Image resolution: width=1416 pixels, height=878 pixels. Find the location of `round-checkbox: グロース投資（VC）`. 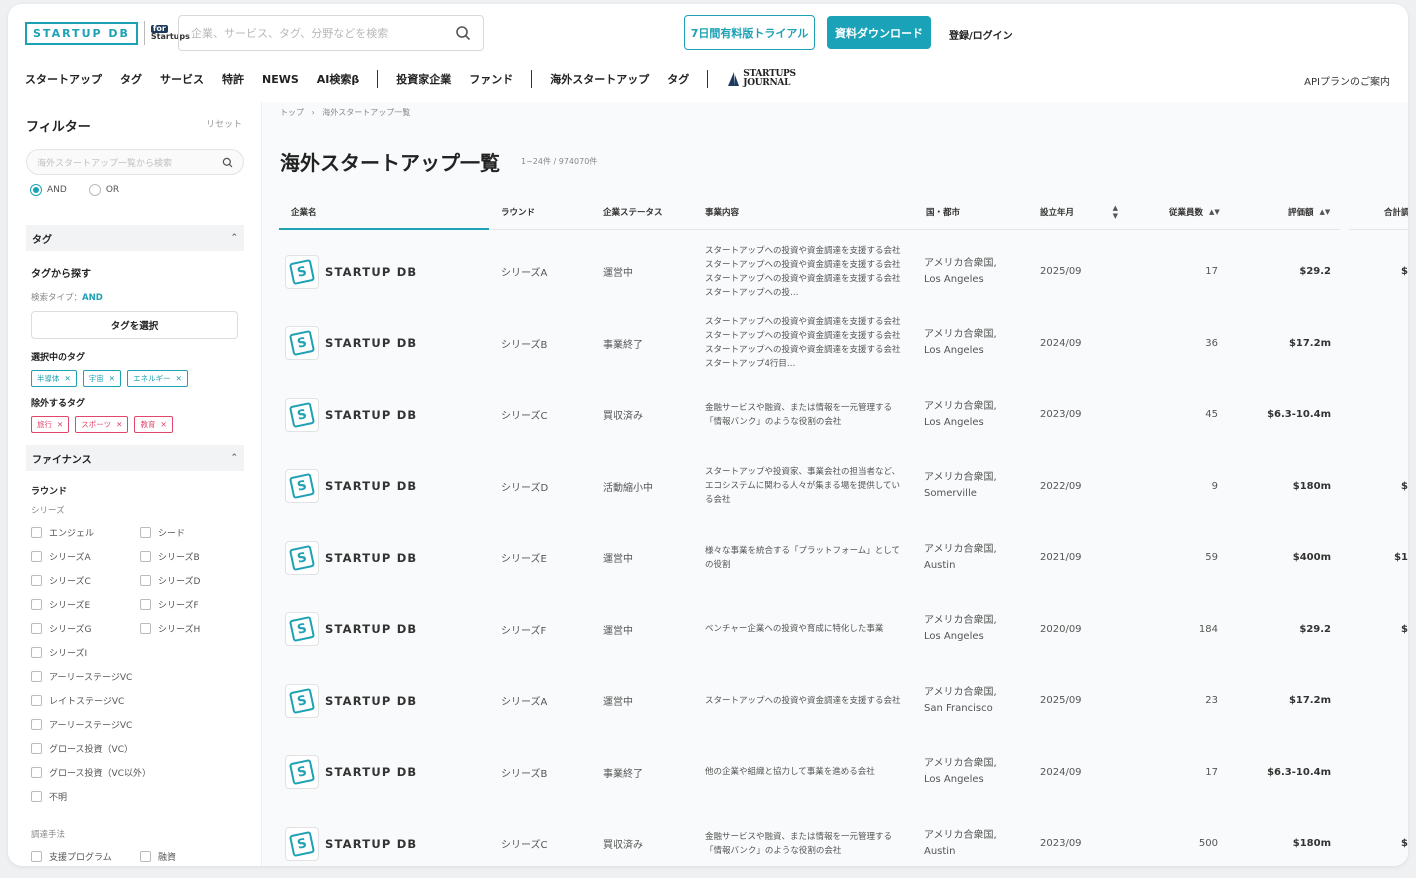

round-checkbox: グロース投資（VC） is located at coordinates (82, 748).